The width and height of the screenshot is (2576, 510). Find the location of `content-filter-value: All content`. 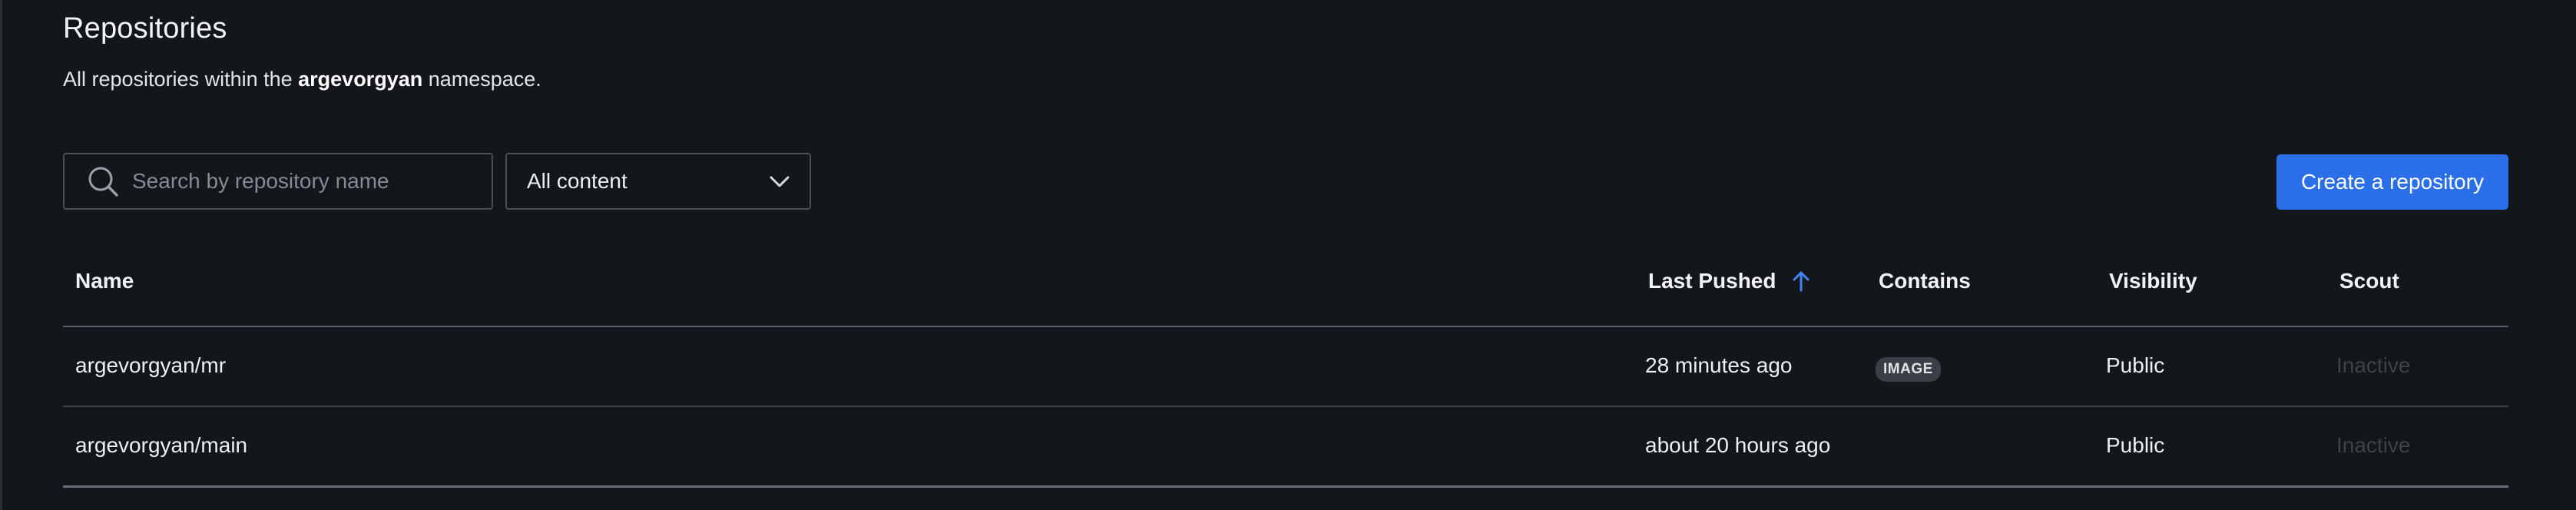

content-filter-value: All content is located at coordinates (577, 181).